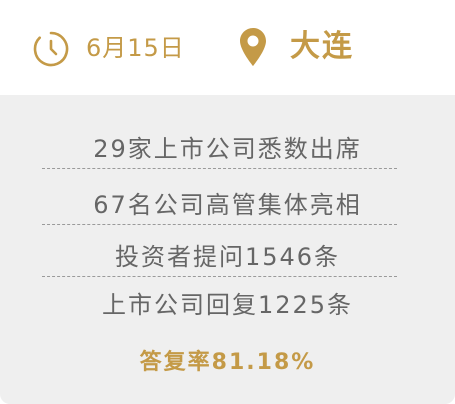 This screenshot has height=404, width=455. Describe the element at coordinates (322, 46) in the screenshot. I see `event-city: 大连` at that location.